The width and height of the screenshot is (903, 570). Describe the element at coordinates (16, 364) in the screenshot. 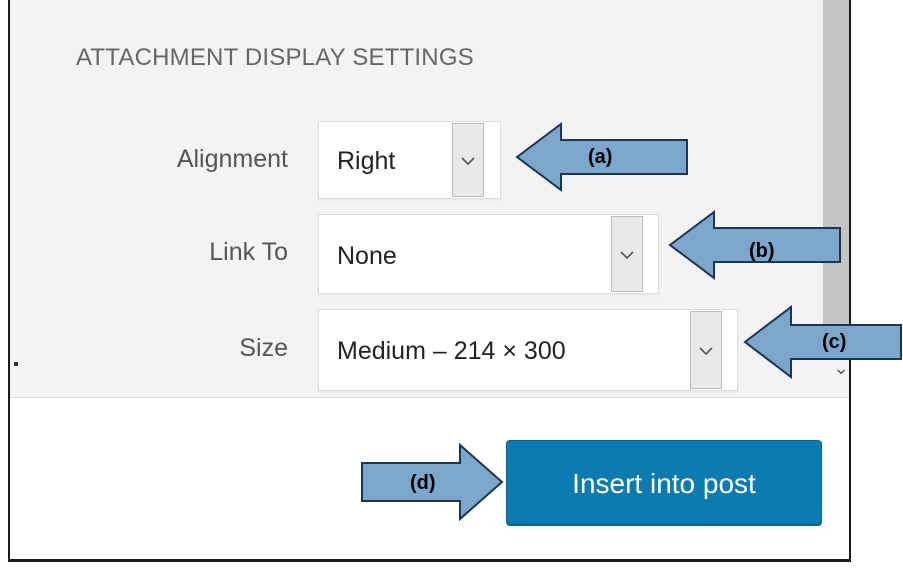

I see `divider-mark` at that location.